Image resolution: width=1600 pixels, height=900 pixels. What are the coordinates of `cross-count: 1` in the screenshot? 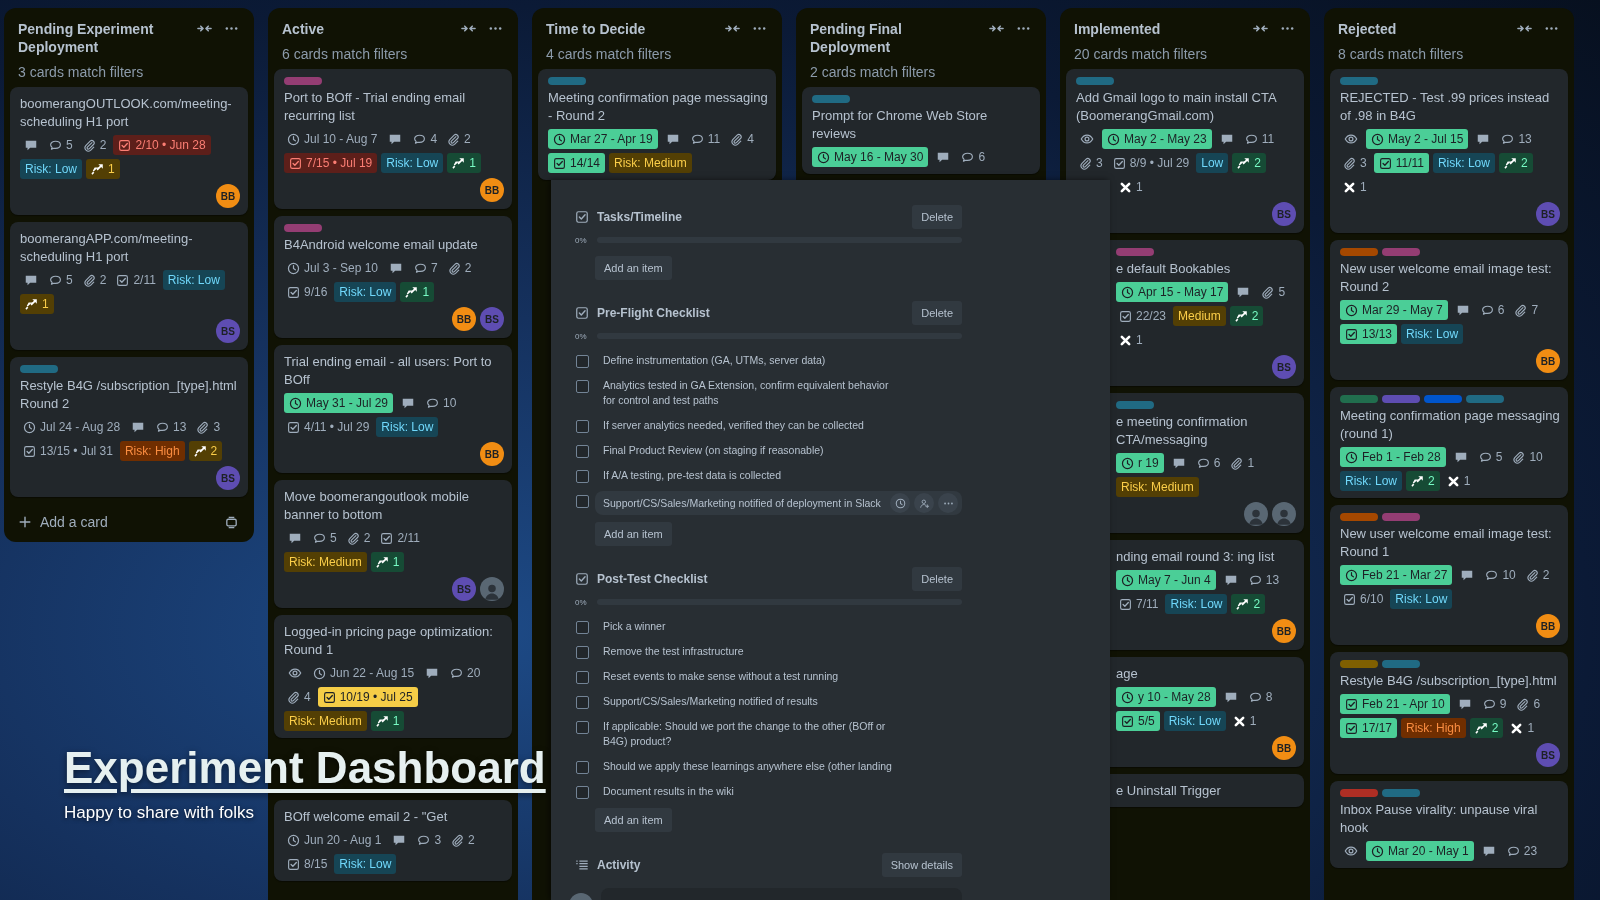 It's located at (1467, 481).